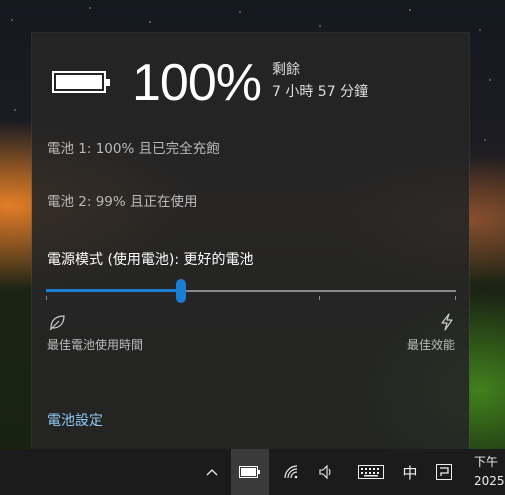  I want to click on battery2-status: 電池 2: 99% 且正在使用, so click(122, 202).